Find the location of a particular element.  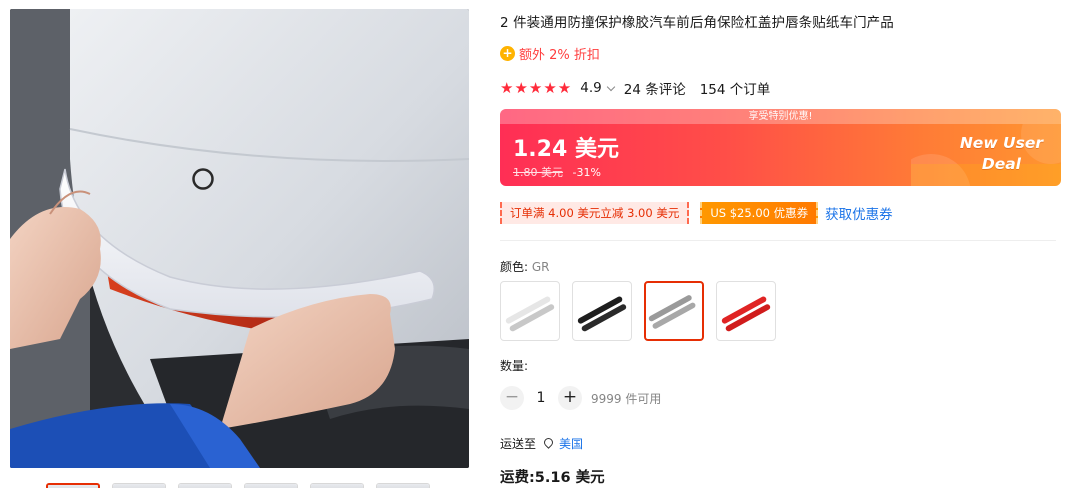

discount-percent: -31% is located at coordinates (586, 172).